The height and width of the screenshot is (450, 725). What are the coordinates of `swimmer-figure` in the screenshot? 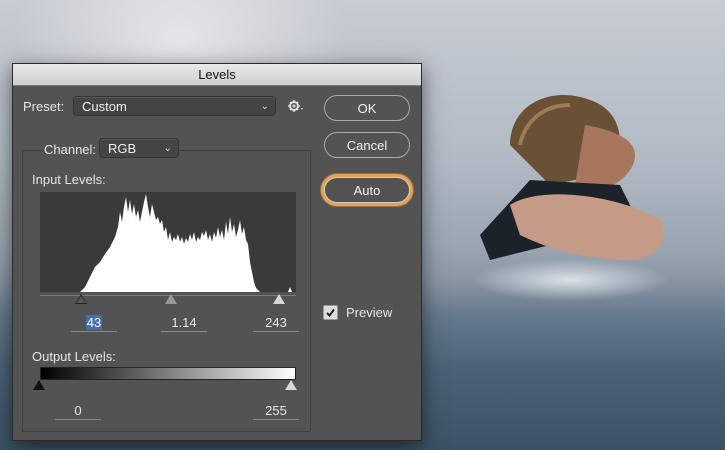 It's located at (572, 177).